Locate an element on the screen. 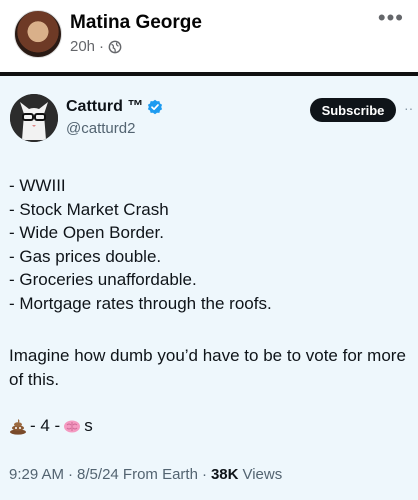  globe-icon is located at coordinates (115, 46).